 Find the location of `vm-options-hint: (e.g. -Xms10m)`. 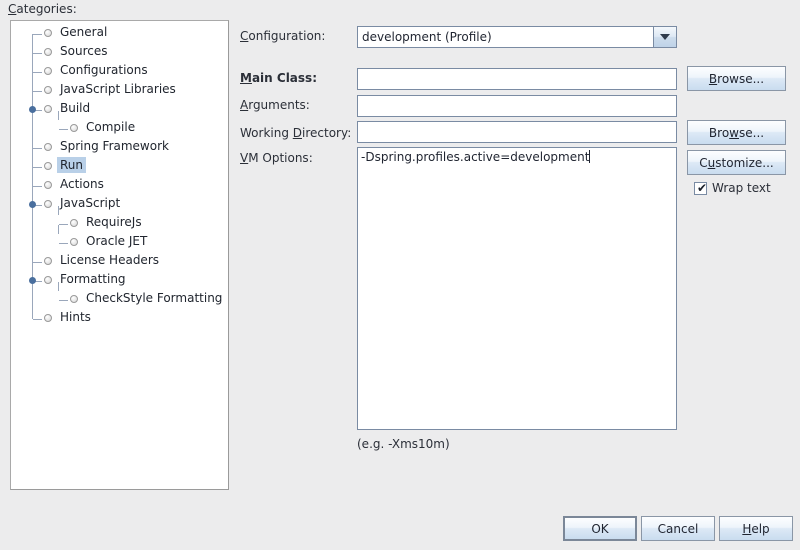

vm-options-hint: (e.g. -Xms10m) is located at coordinates (403, 444).